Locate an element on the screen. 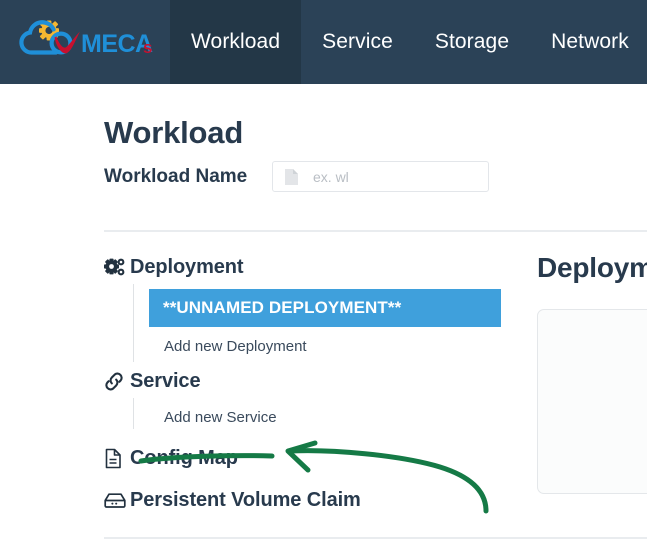 The image size is (647, 547). nav-tab-workload: Workload is located at coordinates (236, 42).